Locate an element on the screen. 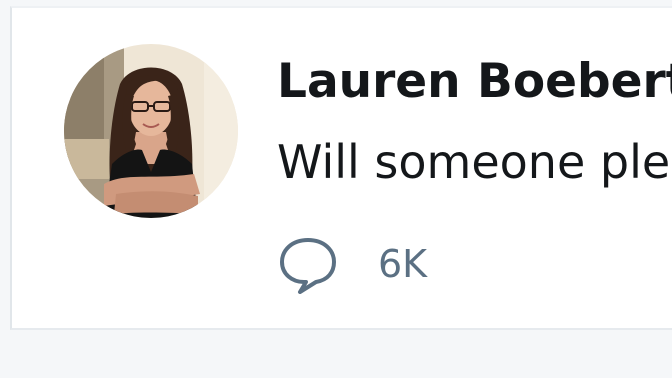 This screenshot has width=672, height=378. comment-bubble-icon is located at coordinates (308, 264).